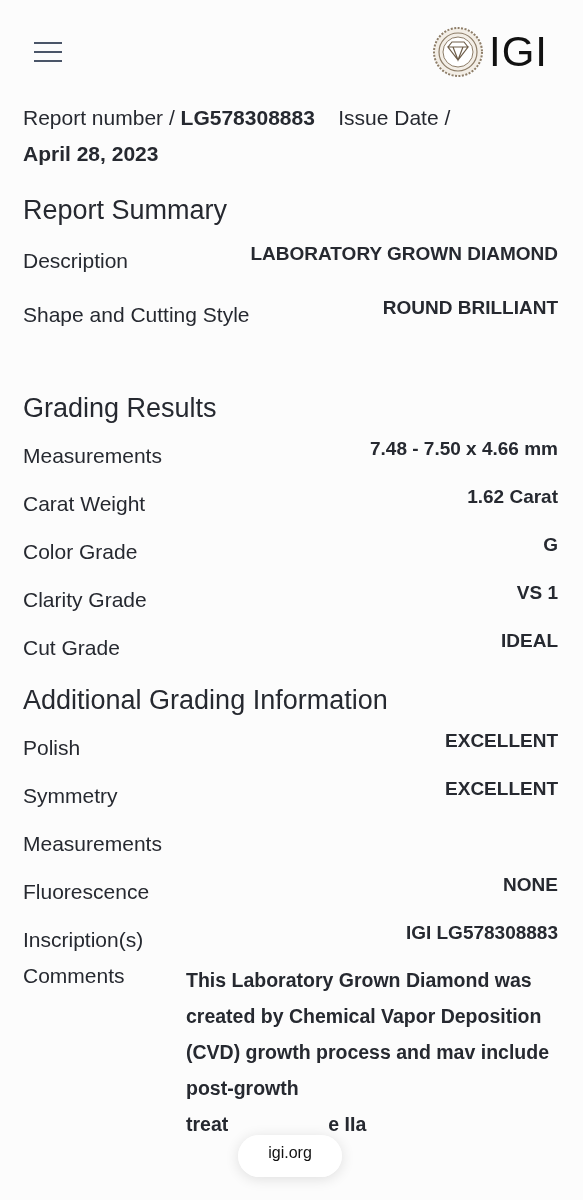  I want to click on field-label: Cut Grade, so click(71, 647).